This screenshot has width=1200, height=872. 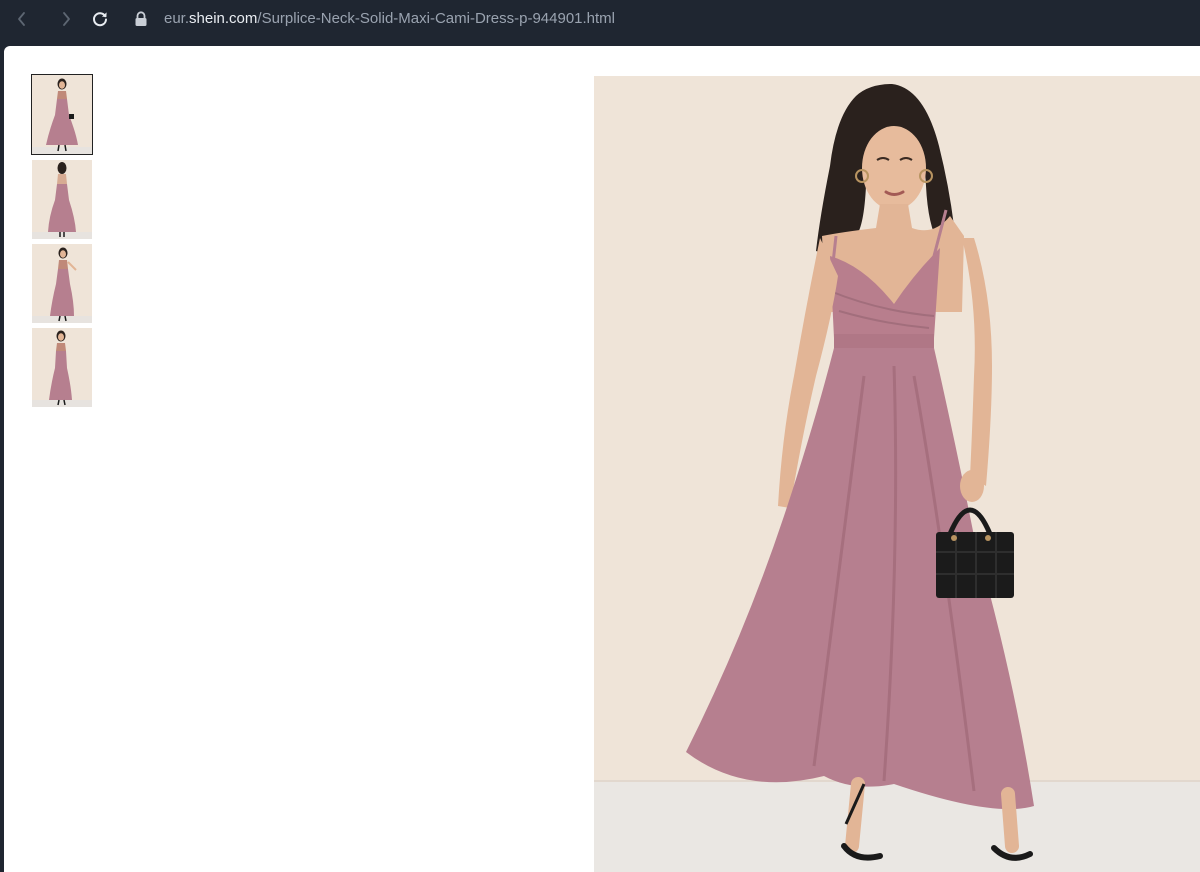 I want to click on reload-button, so click(x=100, y=19).